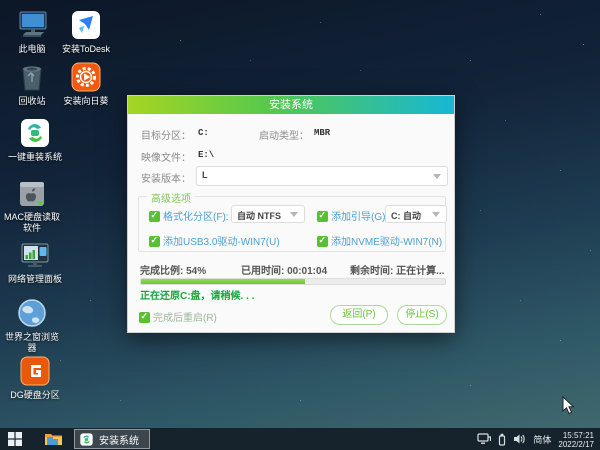  Describe the element at coordinates (484, 439) in the screenshot. I see `network-icon` at that location.